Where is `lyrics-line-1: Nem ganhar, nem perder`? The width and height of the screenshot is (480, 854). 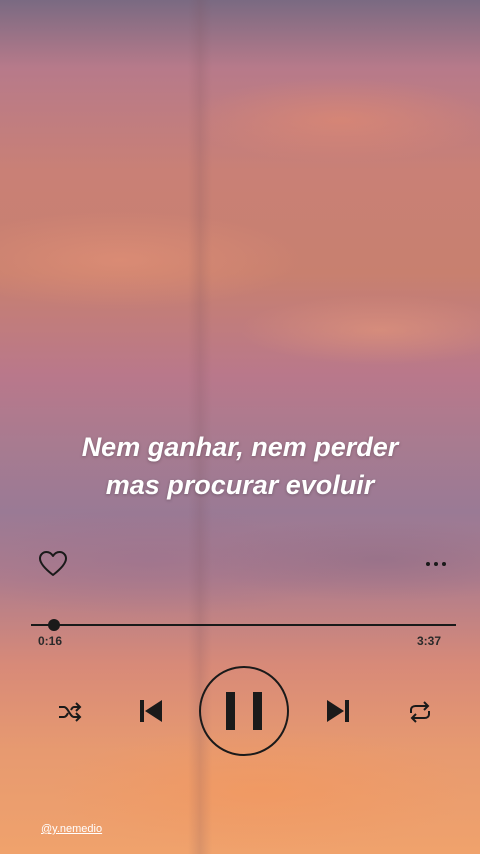
lyrics-line-1: Nem ganhar, nem perder is located at coordinates (240, 447).